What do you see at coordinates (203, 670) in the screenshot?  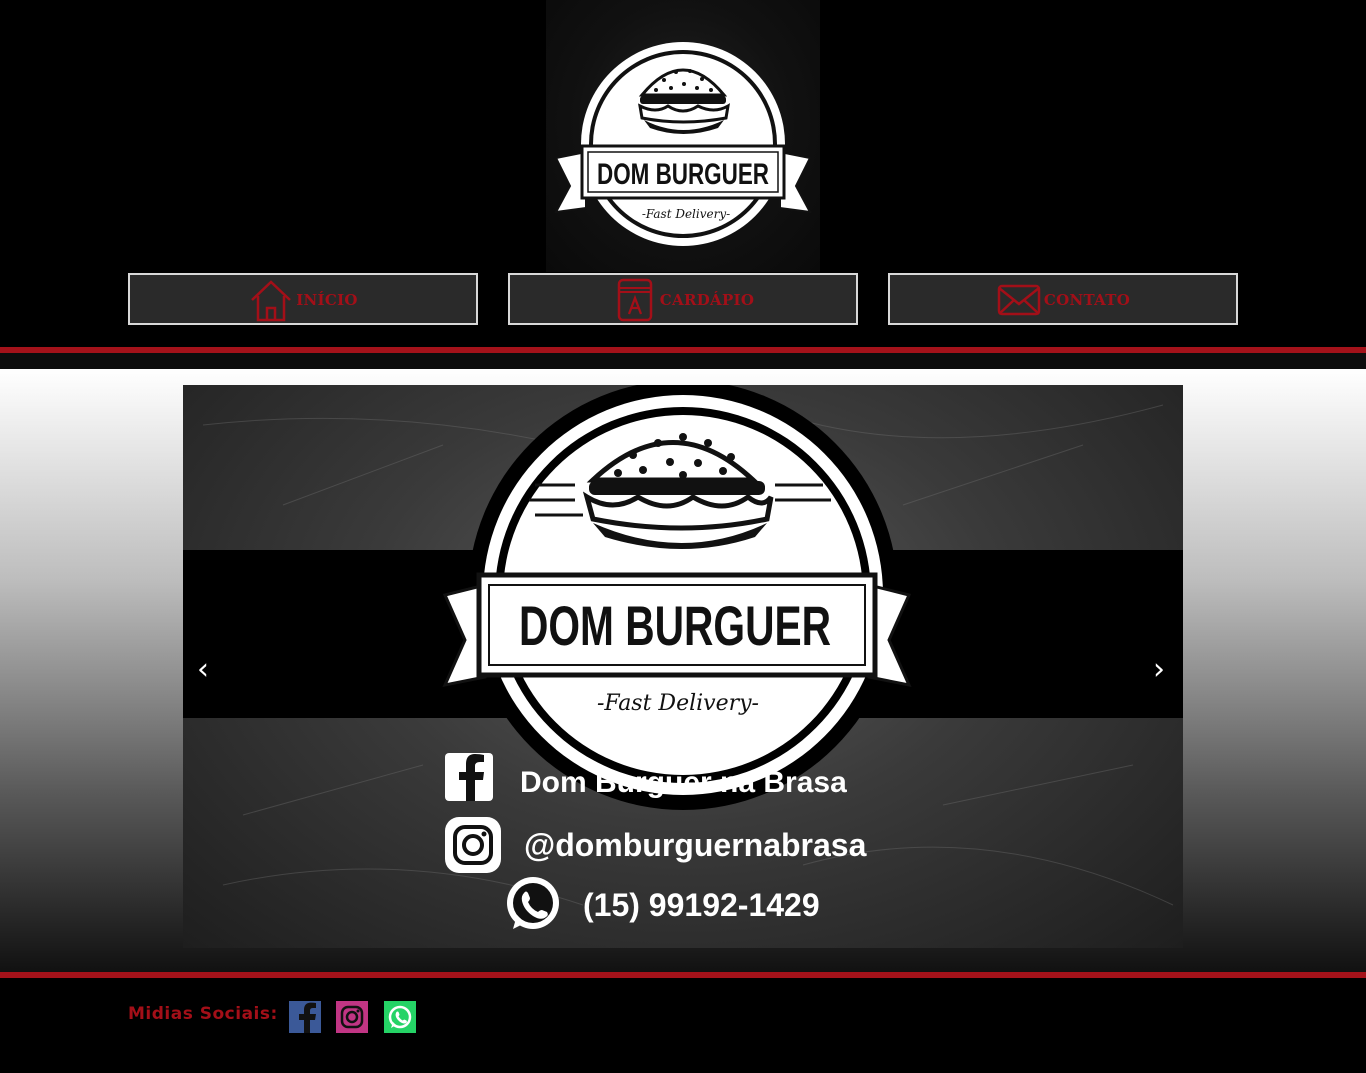 I see `carousel-prev-button: ‹` at bounding box center [203, 670].